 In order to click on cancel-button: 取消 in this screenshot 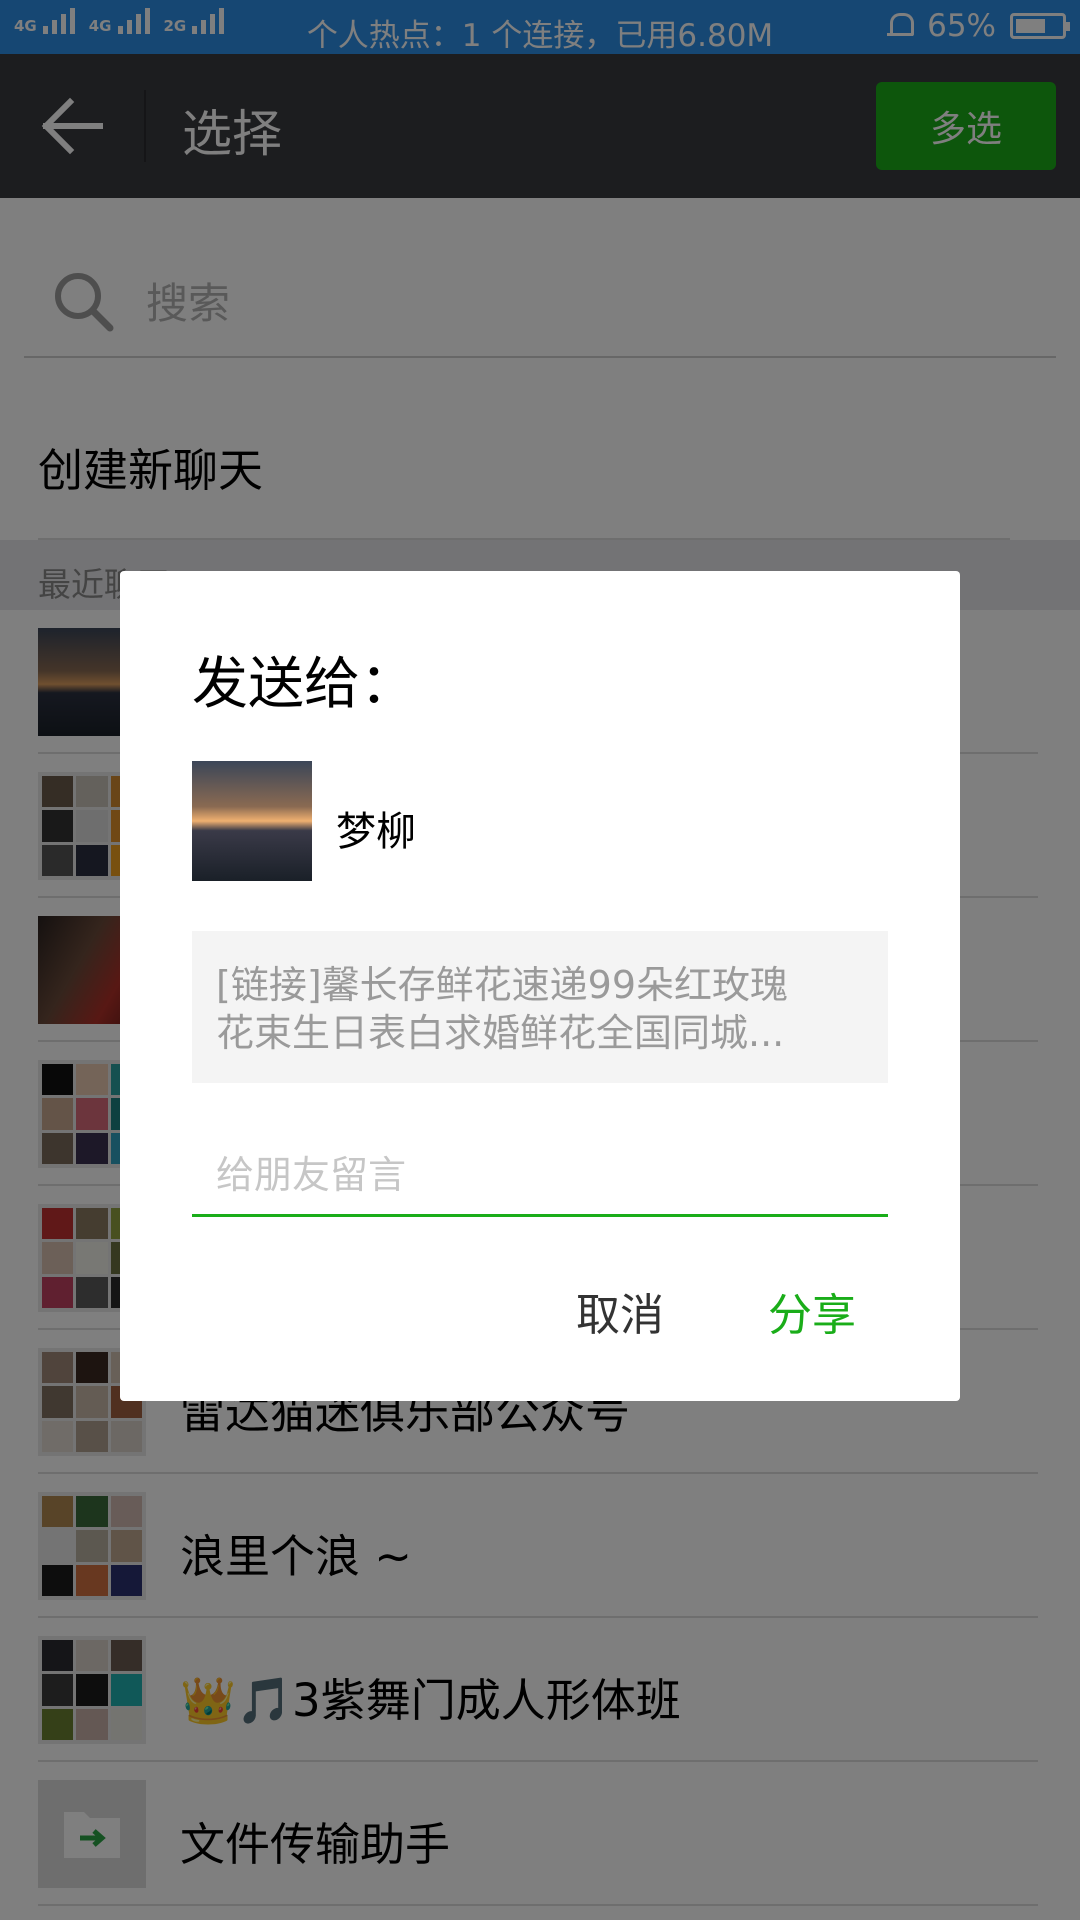, I will do `click(620, 1311)`.